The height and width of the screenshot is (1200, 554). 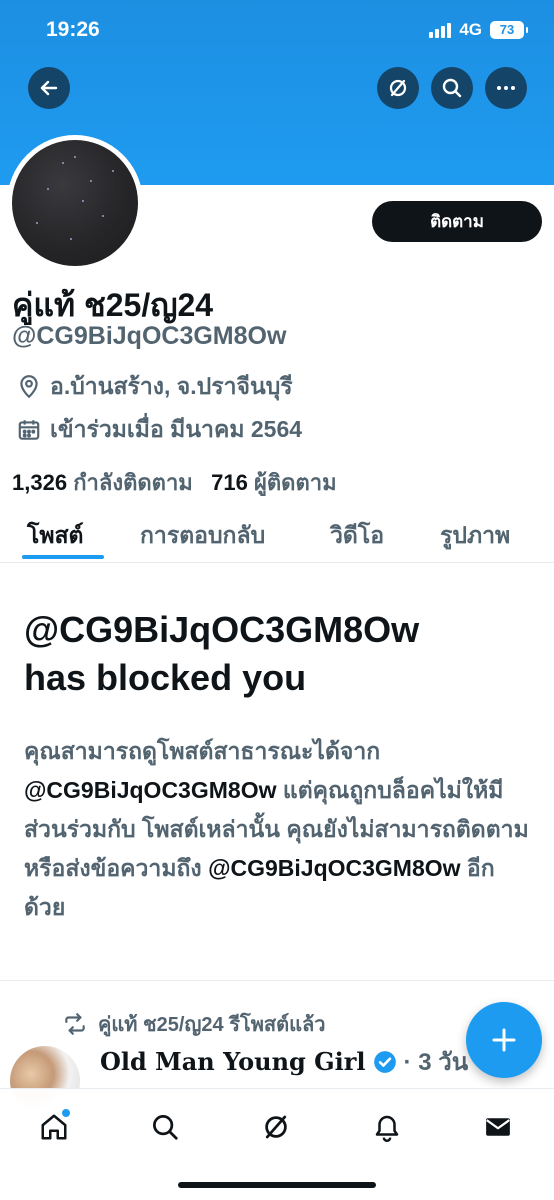 I want to click on signal-icon, so click(x=440, y=30).